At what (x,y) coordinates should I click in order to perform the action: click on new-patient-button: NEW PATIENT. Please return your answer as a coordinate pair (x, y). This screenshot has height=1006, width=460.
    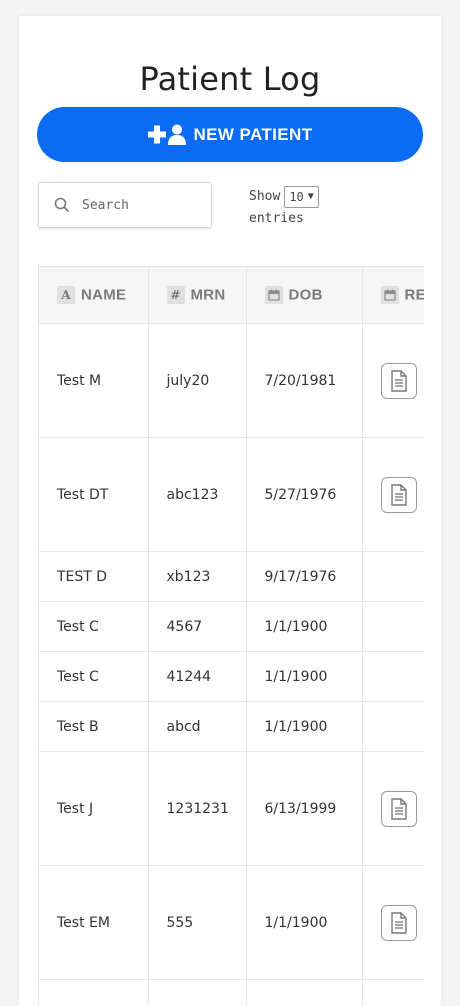
    Looking at the image, I should click on (230, 134).